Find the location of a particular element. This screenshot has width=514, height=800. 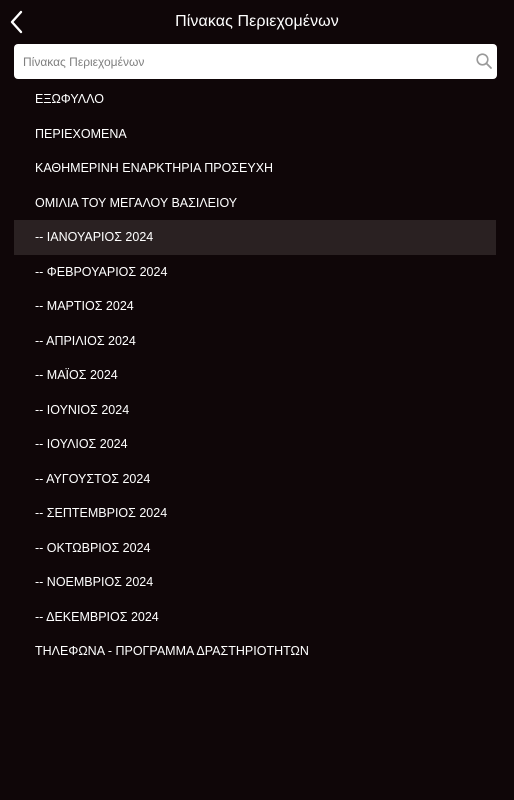

toc-item: -- ΜΑΡΤΙΟΣ 2024 is located at coordinates (255, 306).